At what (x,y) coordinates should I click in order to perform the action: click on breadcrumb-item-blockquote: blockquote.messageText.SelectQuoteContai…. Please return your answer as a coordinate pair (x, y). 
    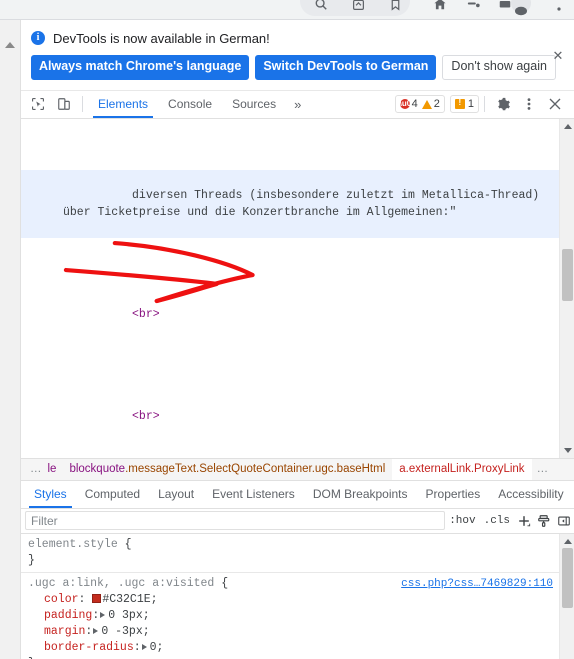
    Looking at the image, I should click on (227, 469).